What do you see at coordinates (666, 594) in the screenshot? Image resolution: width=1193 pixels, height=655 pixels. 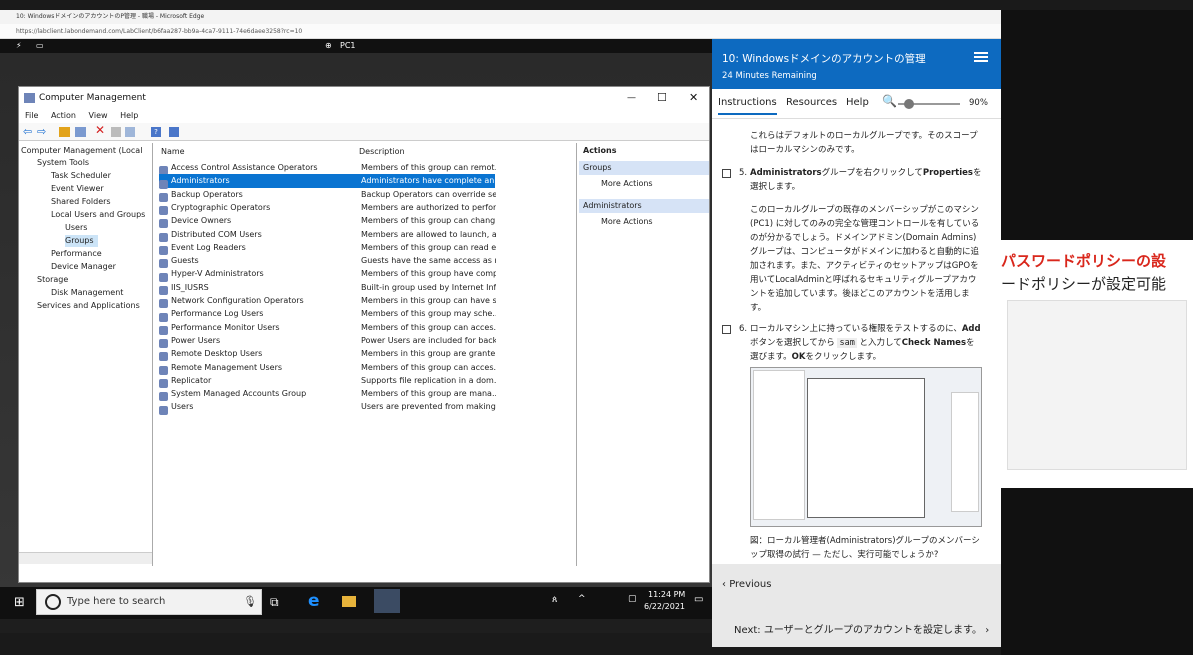 I see `taskbar-time: 11:24 PM` at bounding box center [666, 594].